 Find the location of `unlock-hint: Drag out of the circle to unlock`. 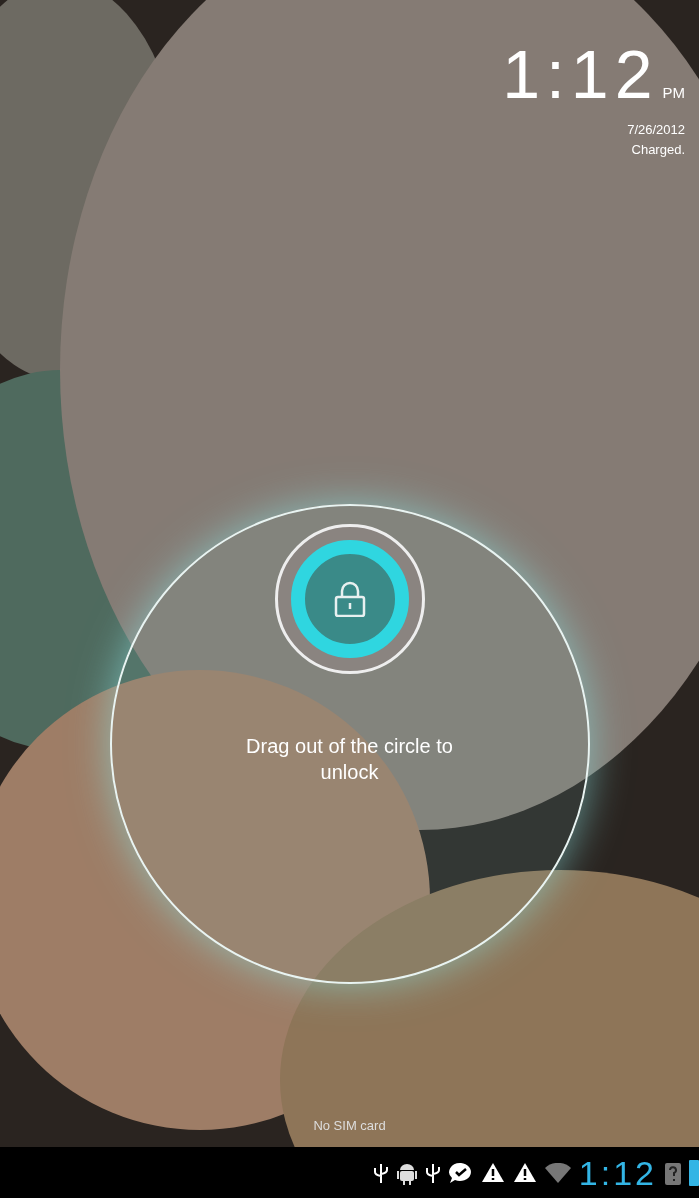

unlock-hint: Drag out of the circle to unlock is located at coordinates (349, 759).